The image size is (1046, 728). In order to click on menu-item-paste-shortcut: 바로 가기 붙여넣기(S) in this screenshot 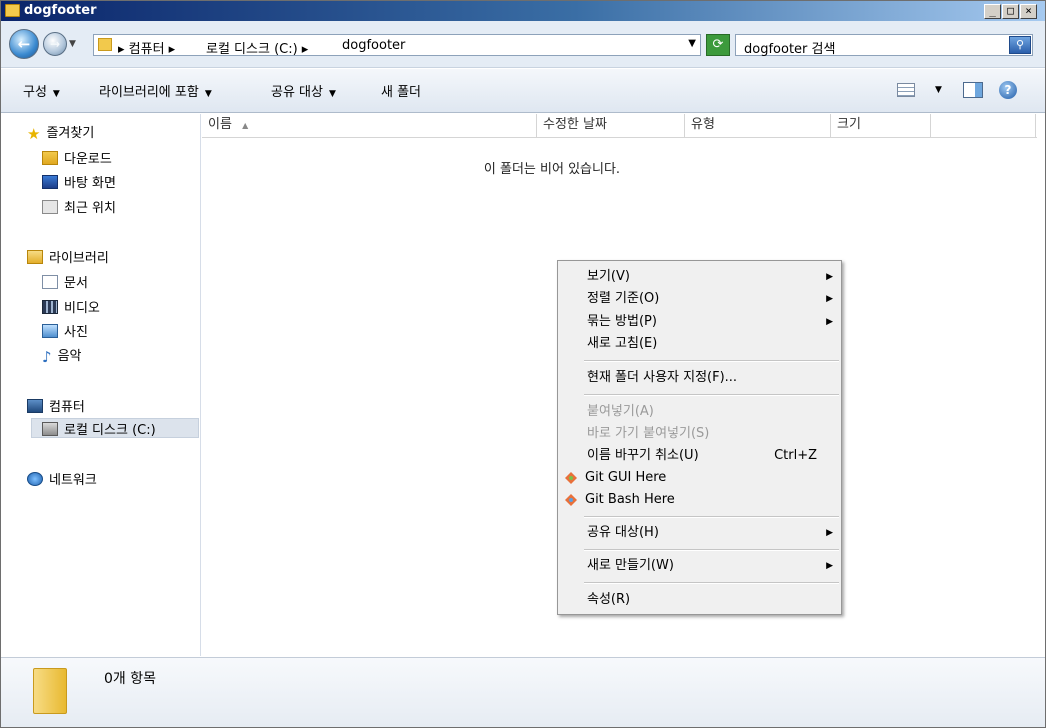, I will do `click(699, 434)`.